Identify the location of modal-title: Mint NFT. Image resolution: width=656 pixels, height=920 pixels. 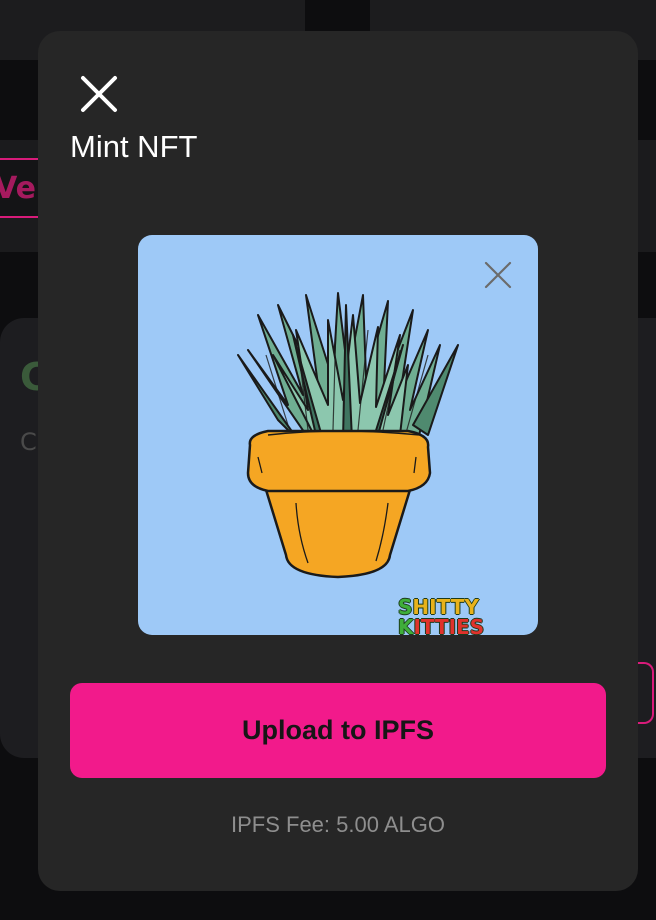
(134, 146).